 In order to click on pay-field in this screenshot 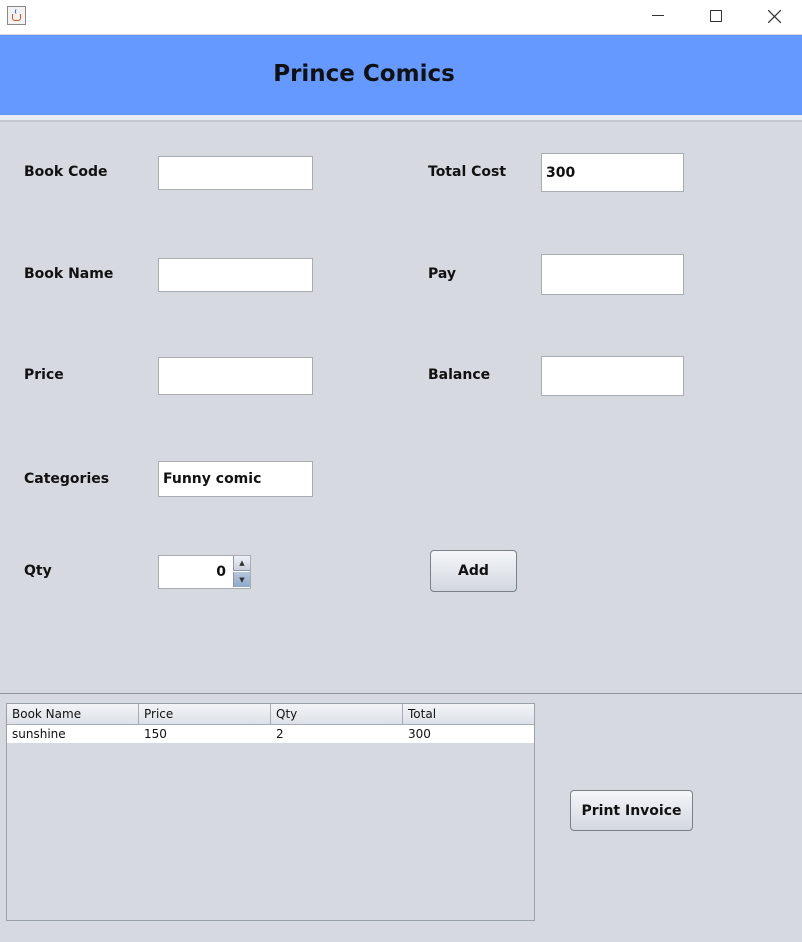, I will do `click(612, 274)`.